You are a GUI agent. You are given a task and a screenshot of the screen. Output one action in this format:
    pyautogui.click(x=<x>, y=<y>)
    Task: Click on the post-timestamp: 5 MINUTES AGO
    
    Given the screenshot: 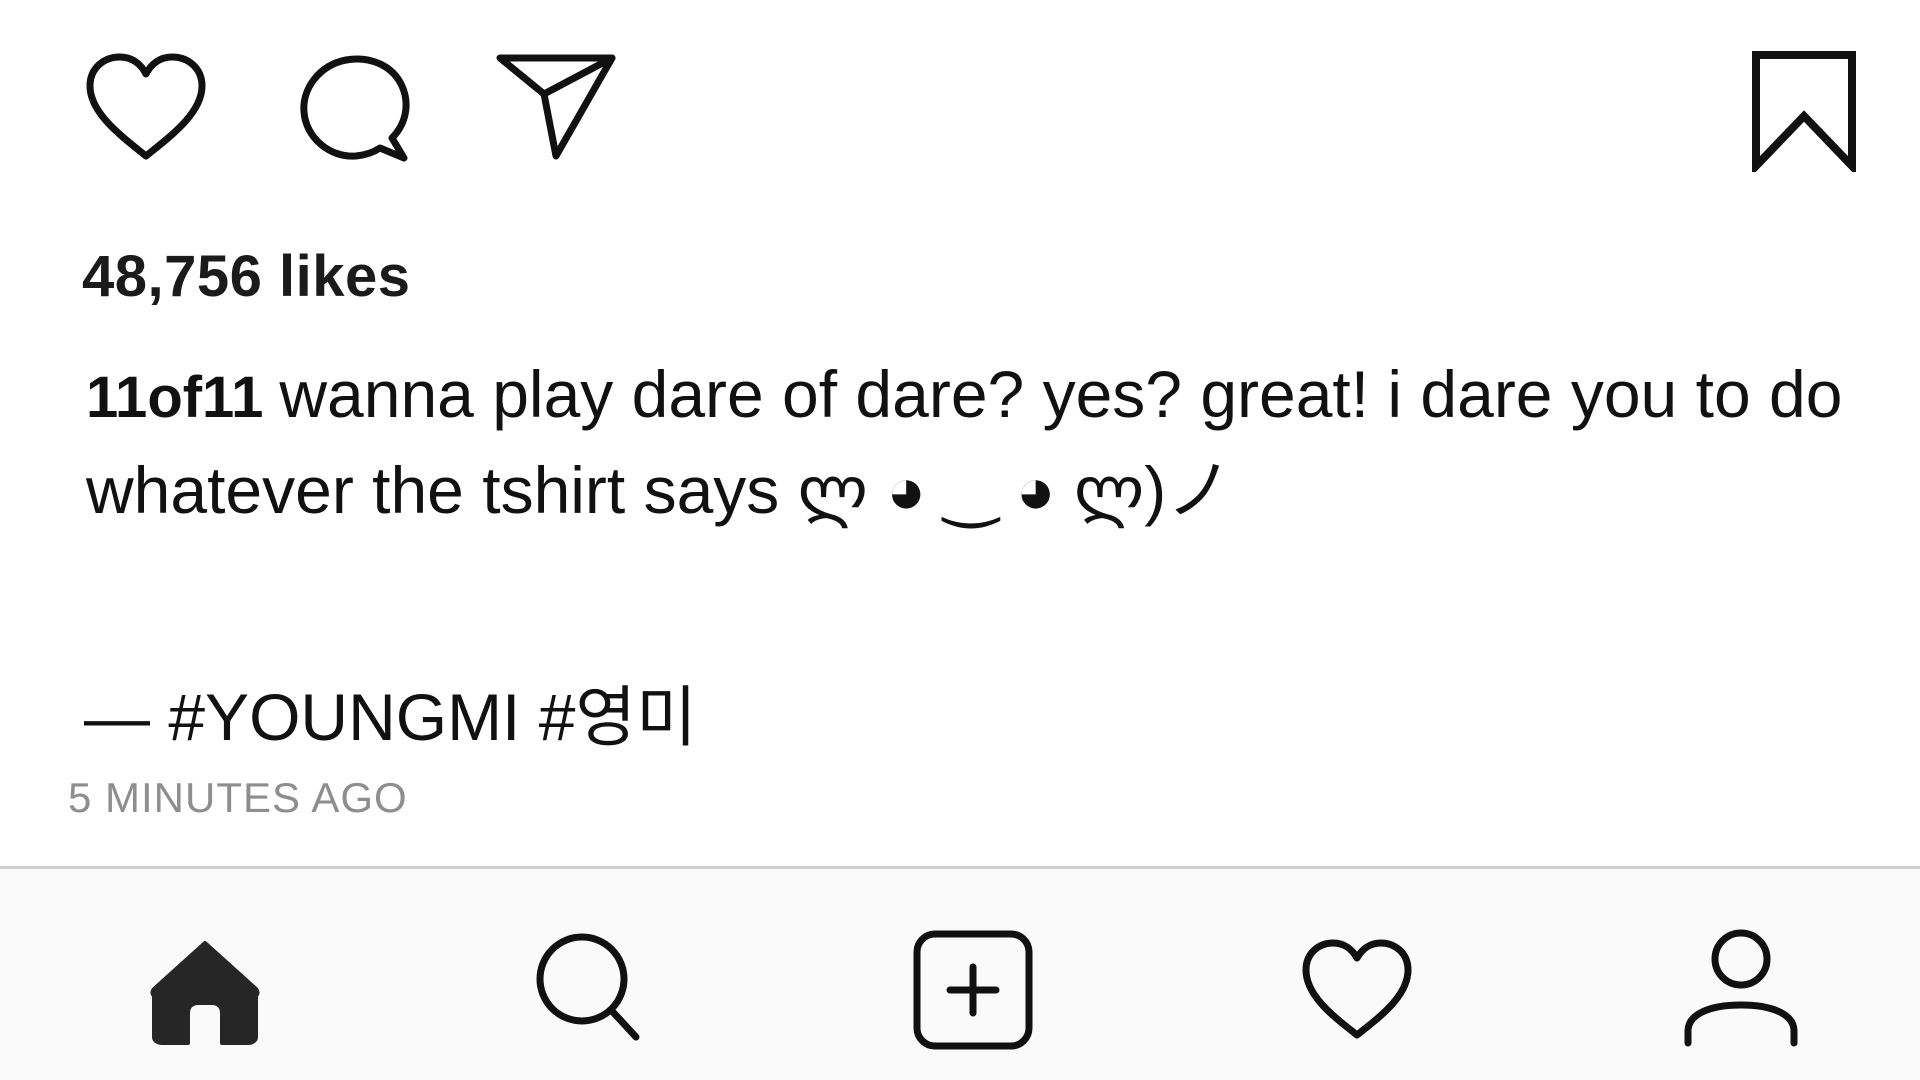 What is the action you would take?
    pyautogui.click(x=238, y=797)
    